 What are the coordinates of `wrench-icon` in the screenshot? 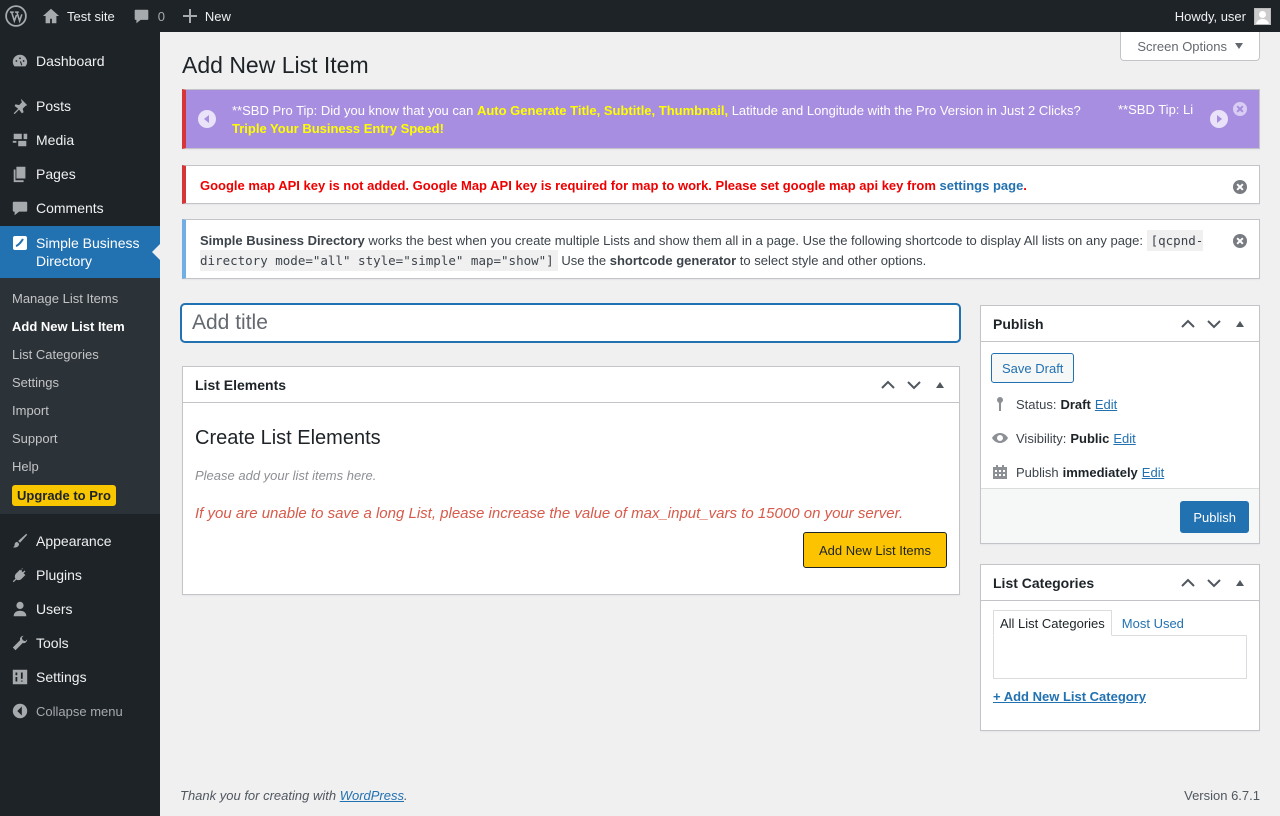 It's located at (20, 643).